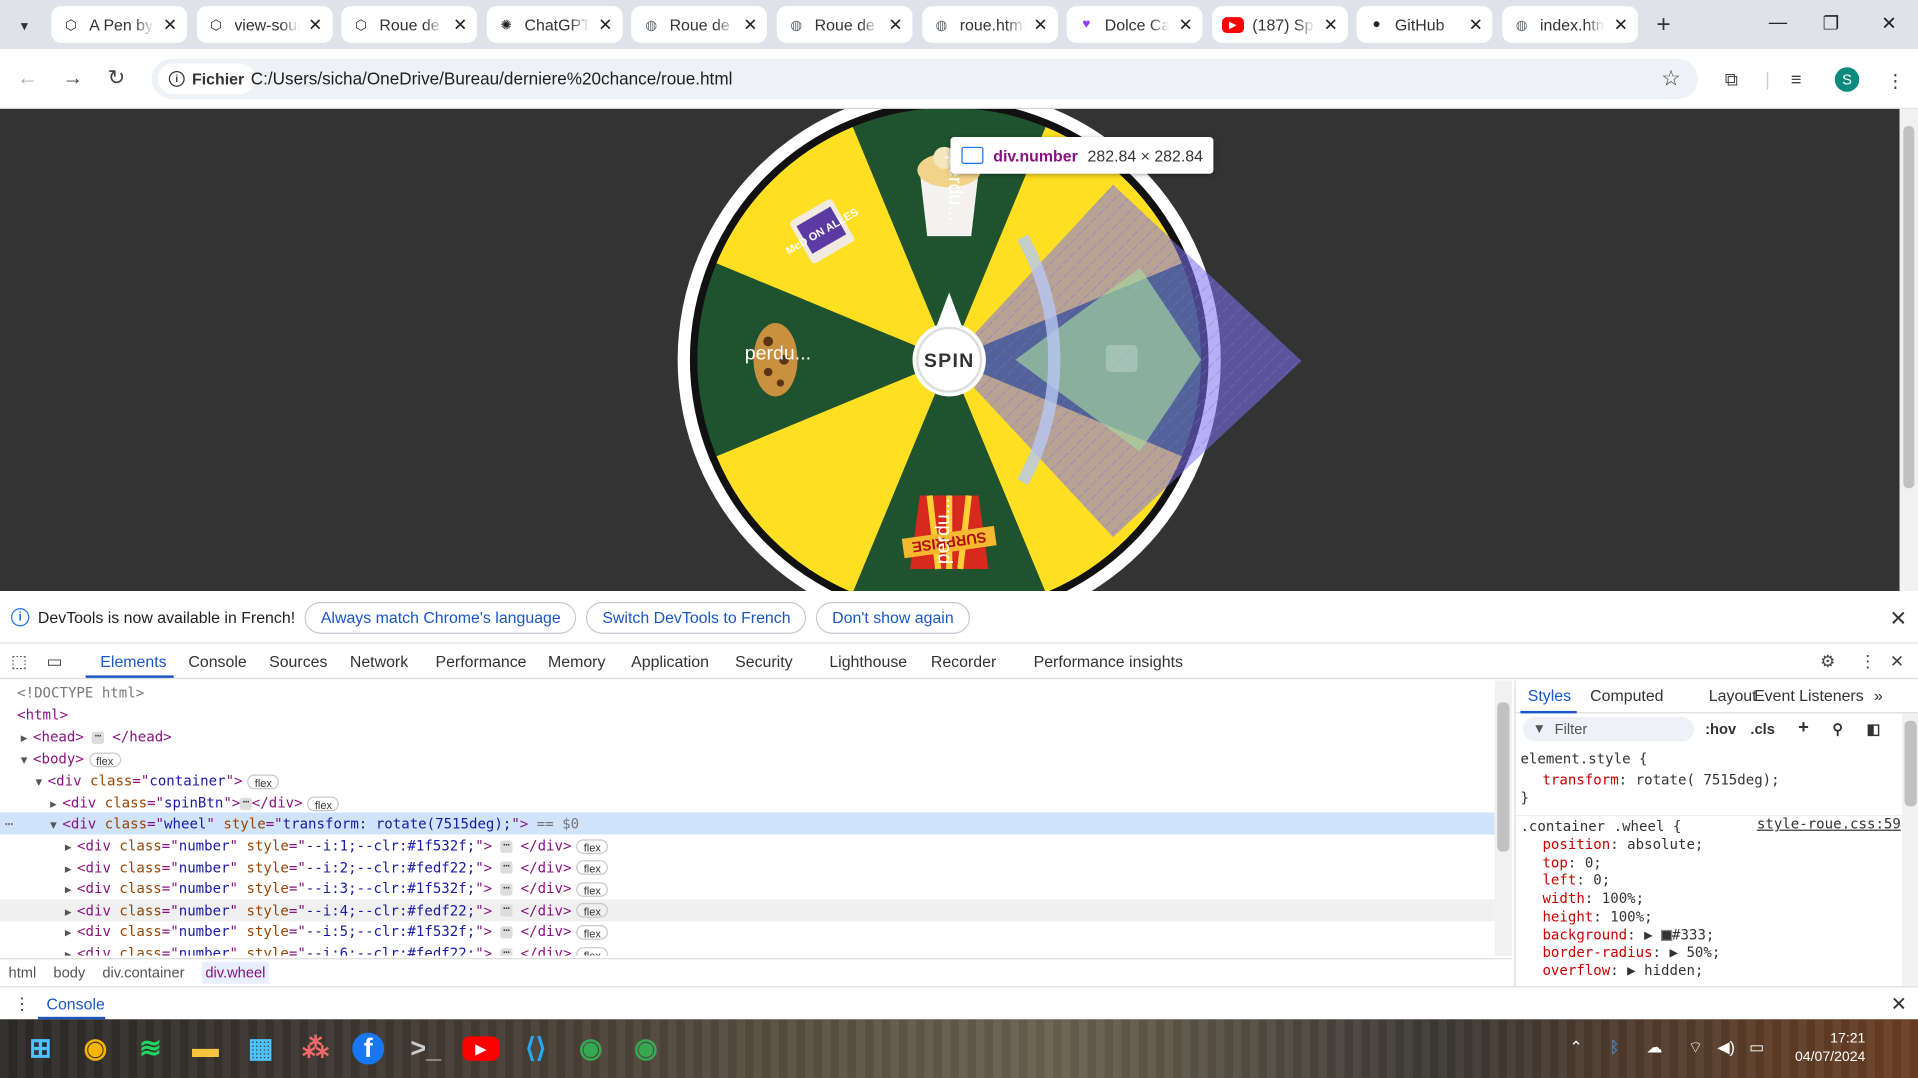 The image size is (1918, 1078). What do you see at coordinates (27, 78) in the screenshot?
I see `back-arrow-icon: ←` at bounding box center [27, 78].